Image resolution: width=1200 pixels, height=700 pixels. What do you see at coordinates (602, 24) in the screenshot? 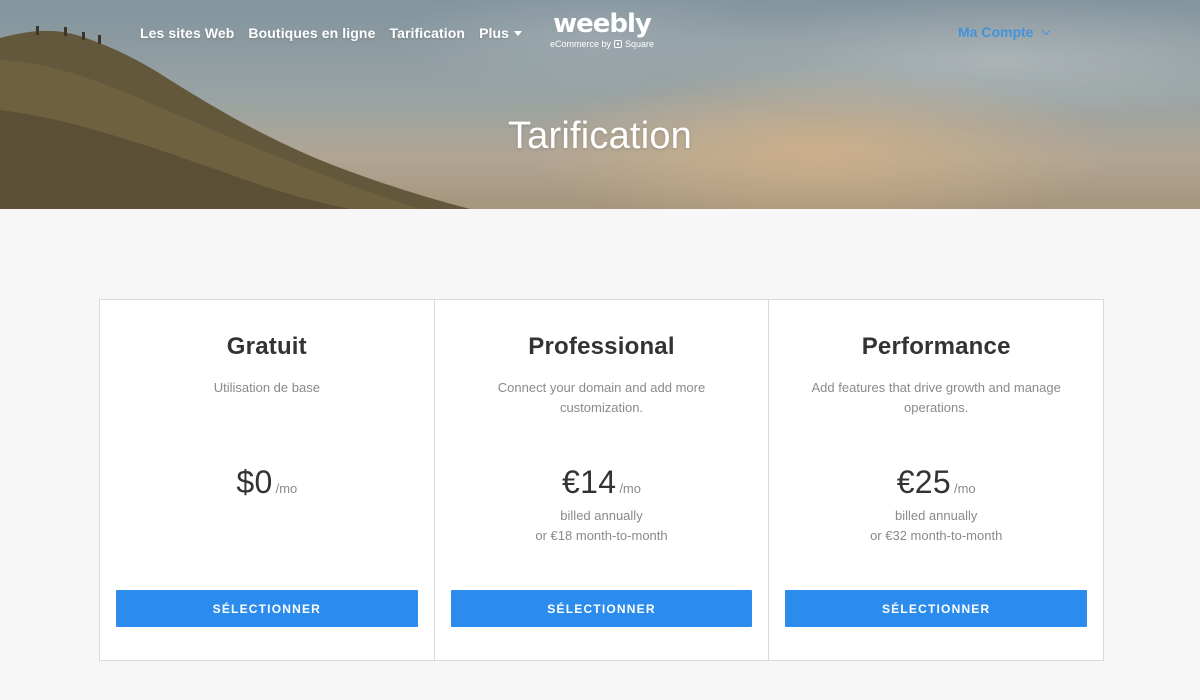
I see `logo-wordmark: weebly` at bounding box center [602, 24].